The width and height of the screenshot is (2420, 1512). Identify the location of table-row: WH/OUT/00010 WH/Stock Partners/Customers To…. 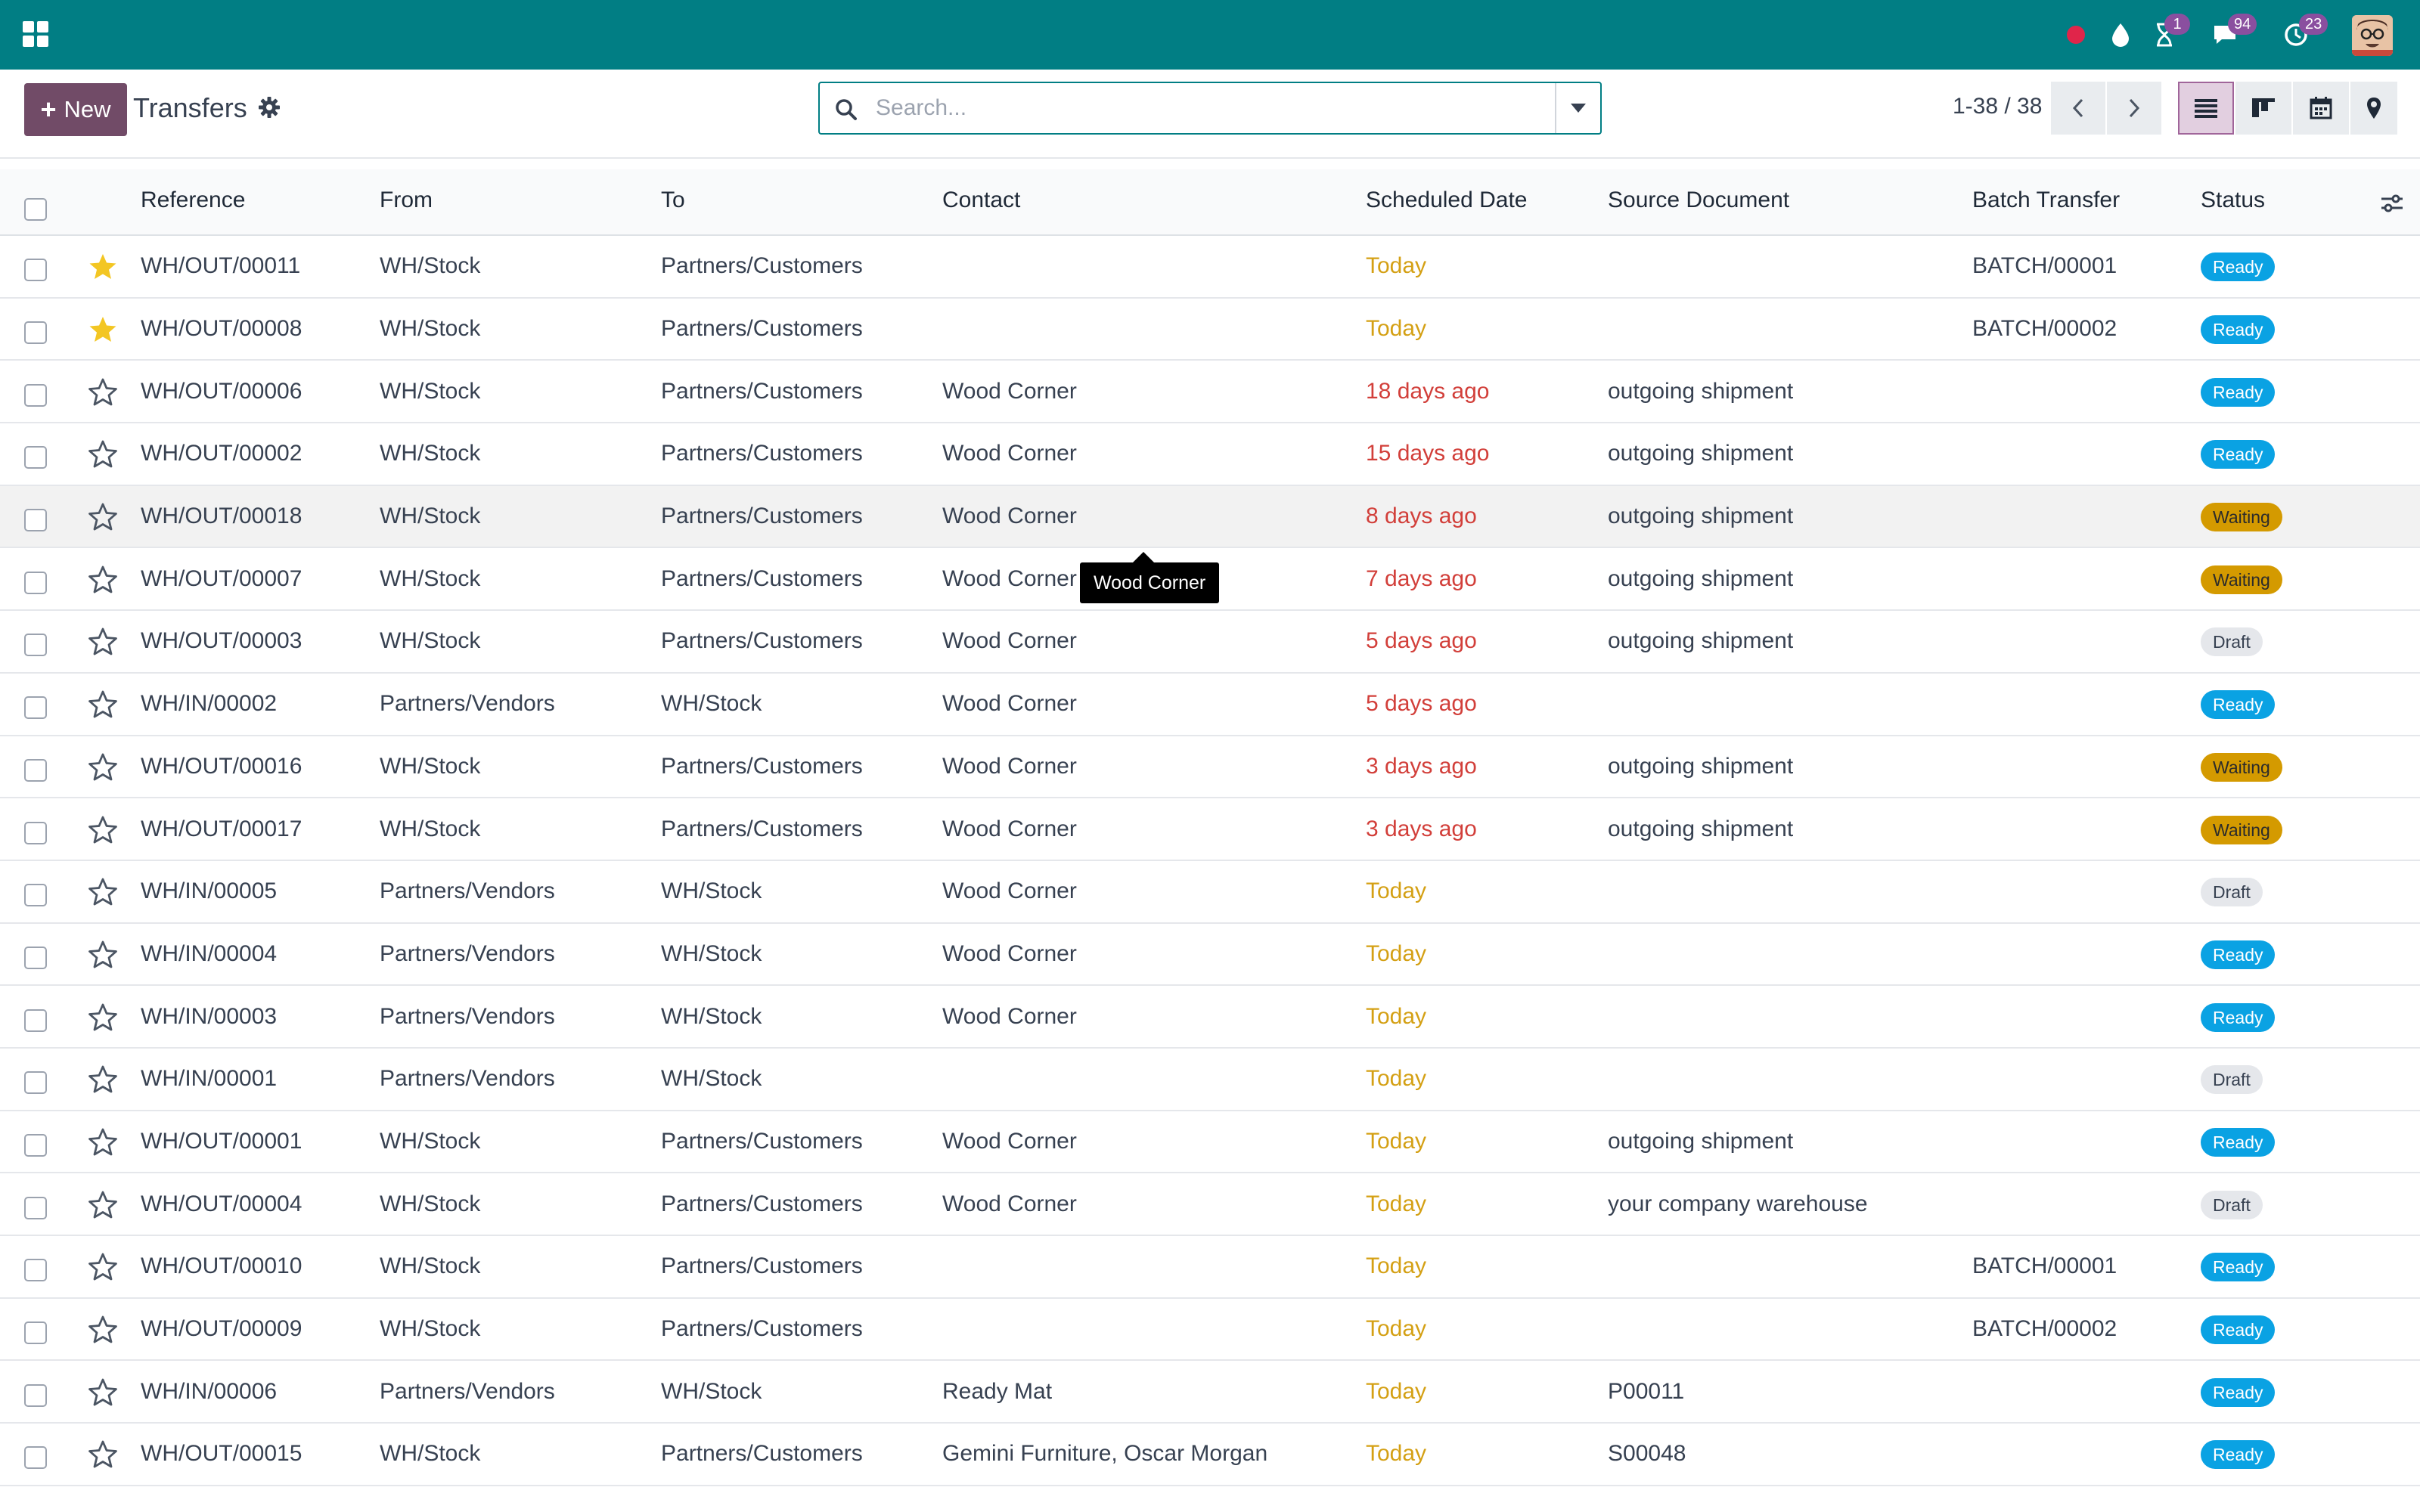
(1210, 1267).